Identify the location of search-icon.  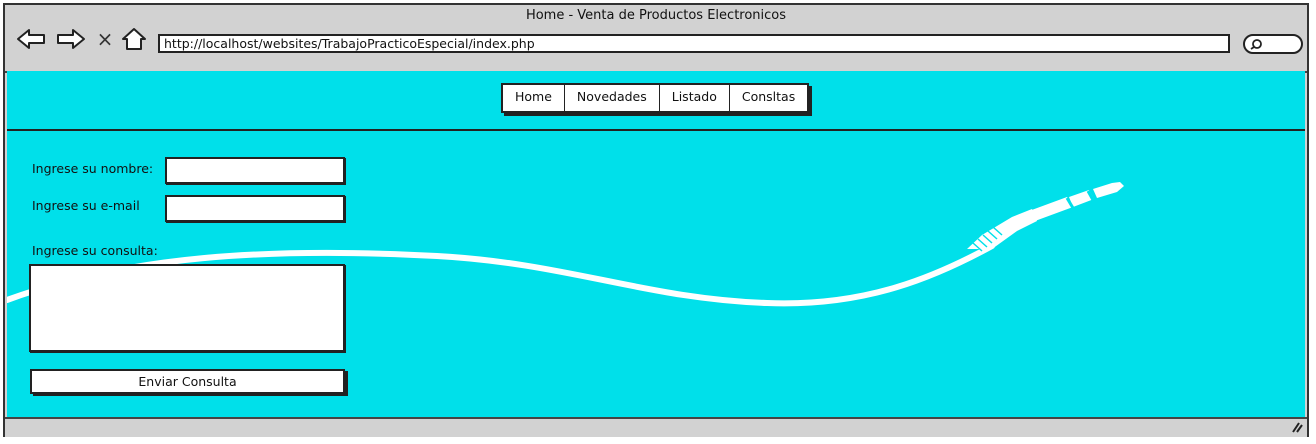
(1256, 44).